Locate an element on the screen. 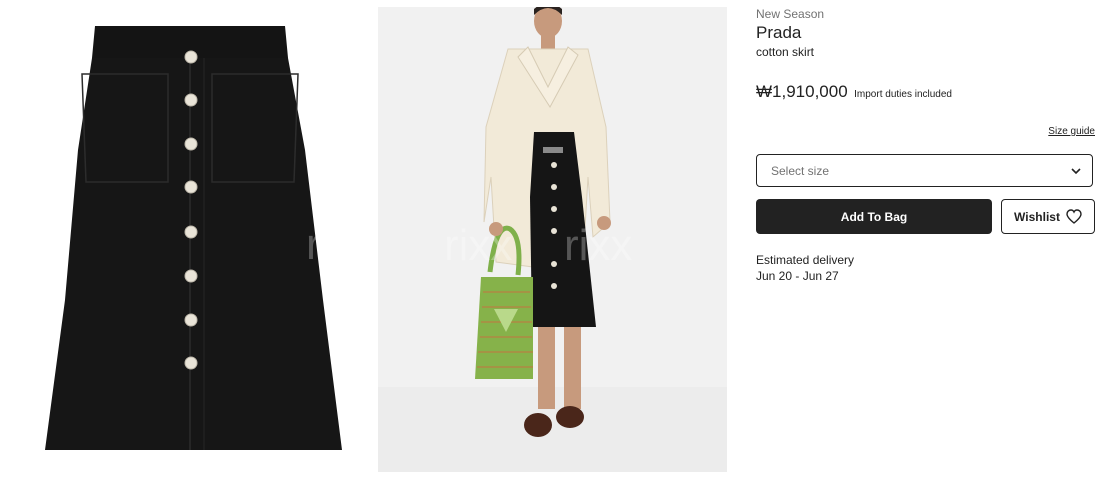 Image resolution: width=1101 pixels, height=477 pixels. add-to-bag-button: Add To Bag is located at coordinates (874, 216).